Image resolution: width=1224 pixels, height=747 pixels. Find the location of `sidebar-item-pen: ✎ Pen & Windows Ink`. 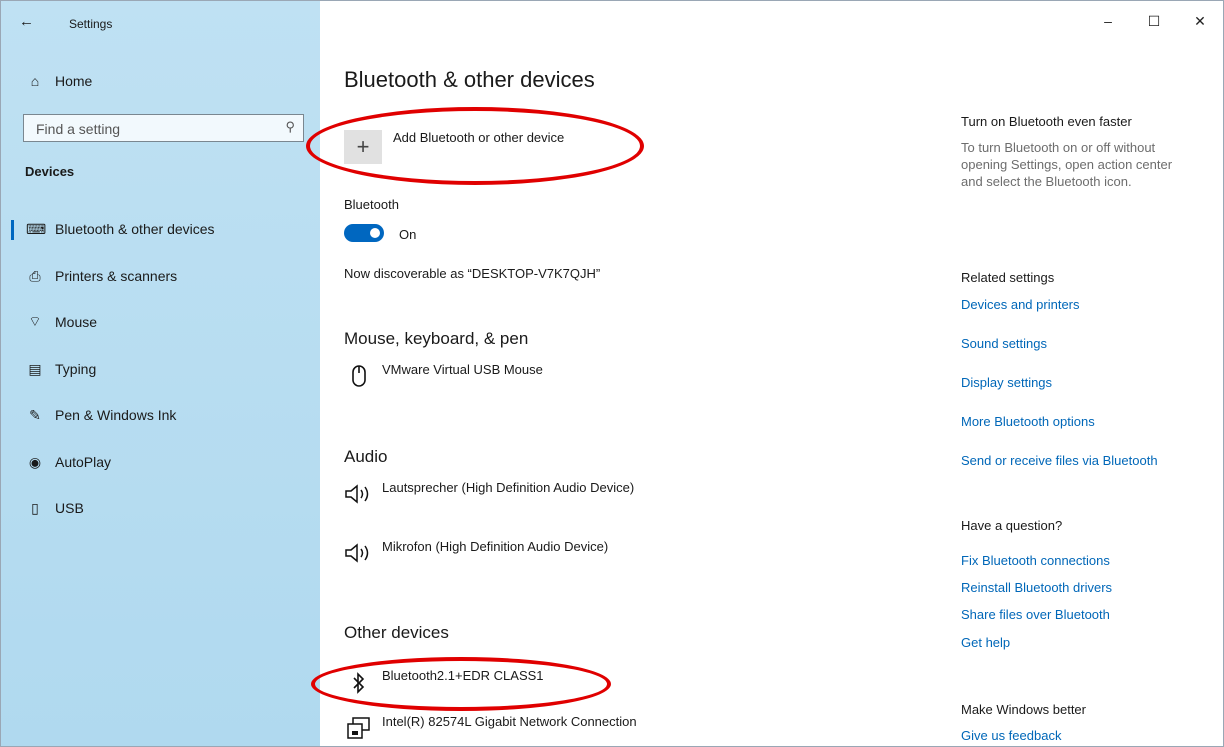

sidebar-item-pen: ✎ Pen & Windows Ink is located at coordinates (160, 415).